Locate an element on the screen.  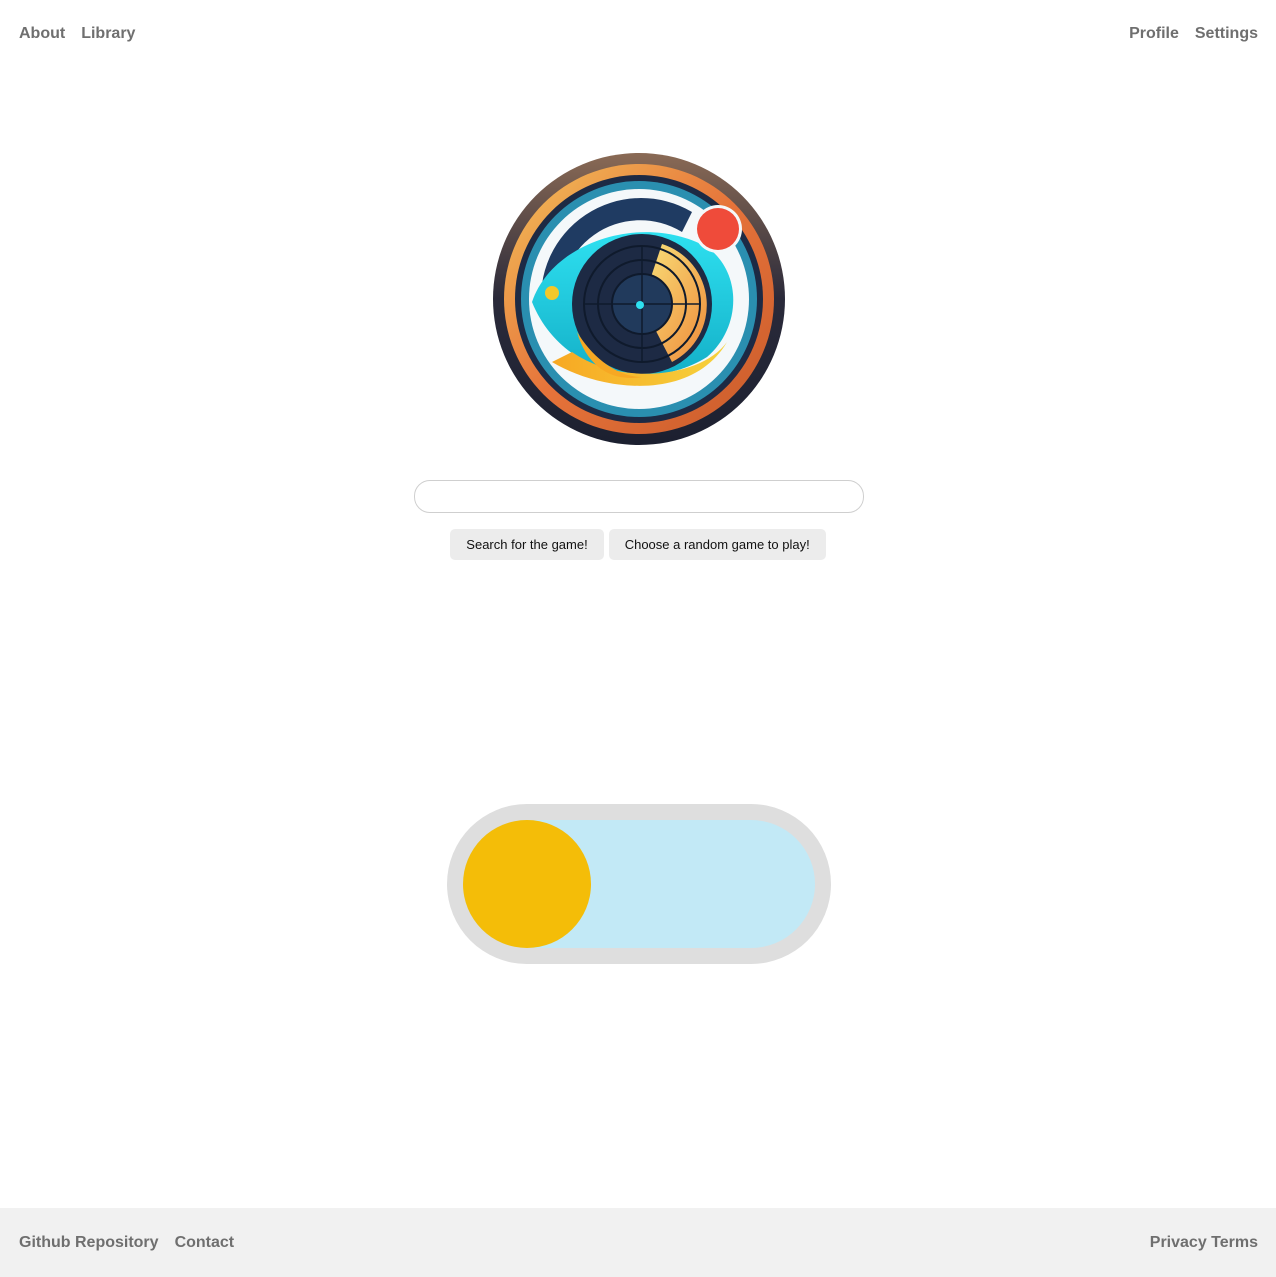
top-nav-left: About Library is located at coordinates (77, 34).